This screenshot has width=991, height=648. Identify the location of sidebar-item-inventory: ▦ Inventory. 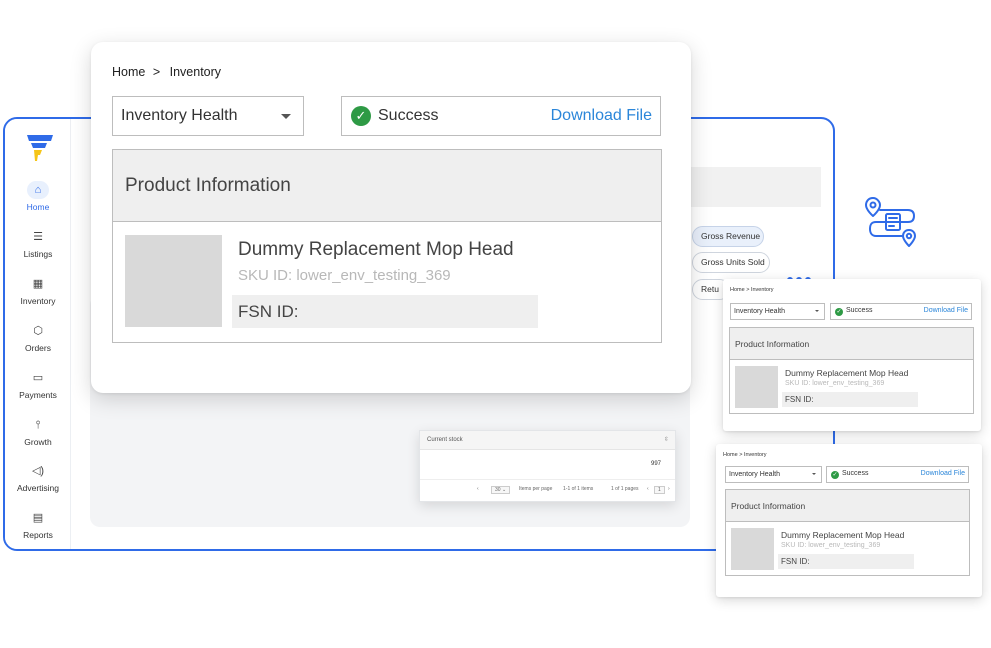
(38, 291).